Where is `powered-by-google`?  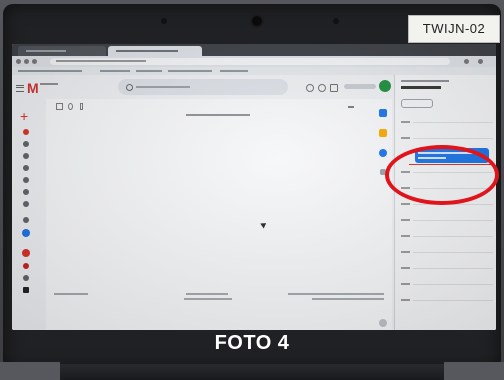 powered-by-google is located at coordinates (208, 299).